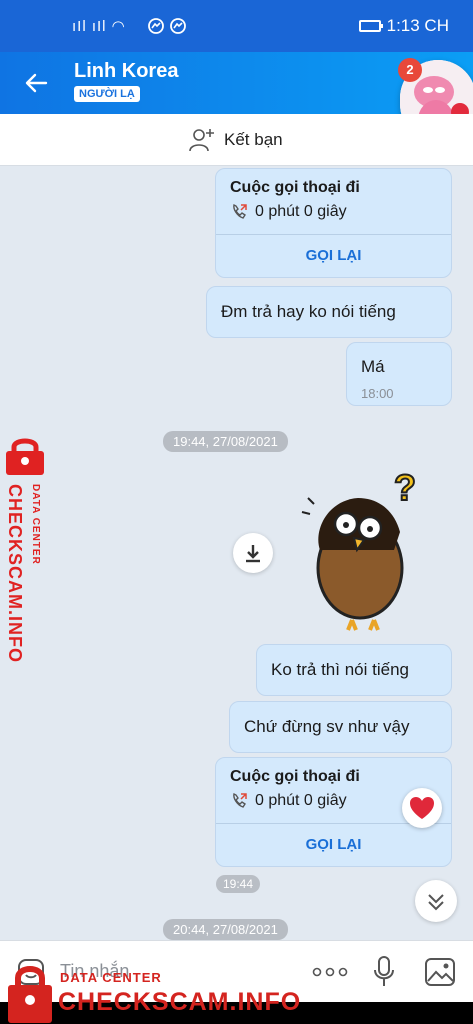  I want to click on scroll-to-bottom-button, so click(436, 901).